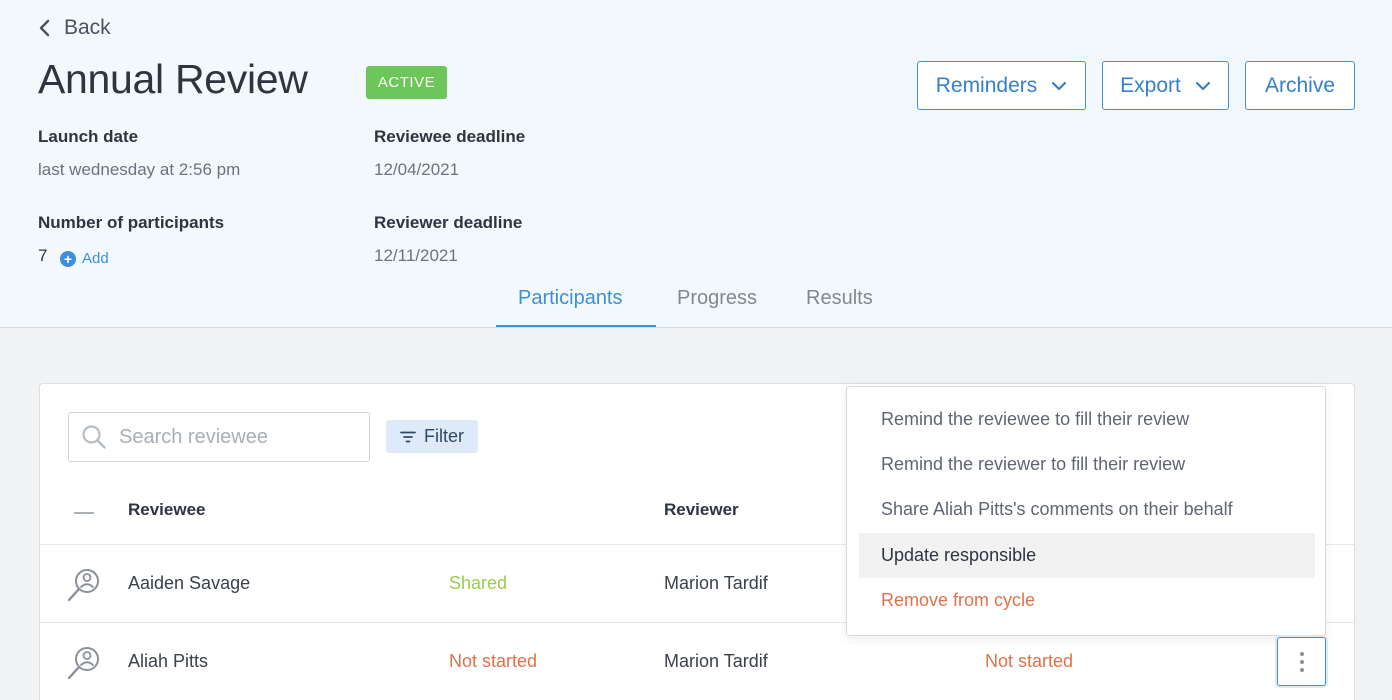 The height and width of the screenshot is (700, 1392). Describe the element at coordinates (95, 258) in the screenshot. I see `add-label: Add` at that location.